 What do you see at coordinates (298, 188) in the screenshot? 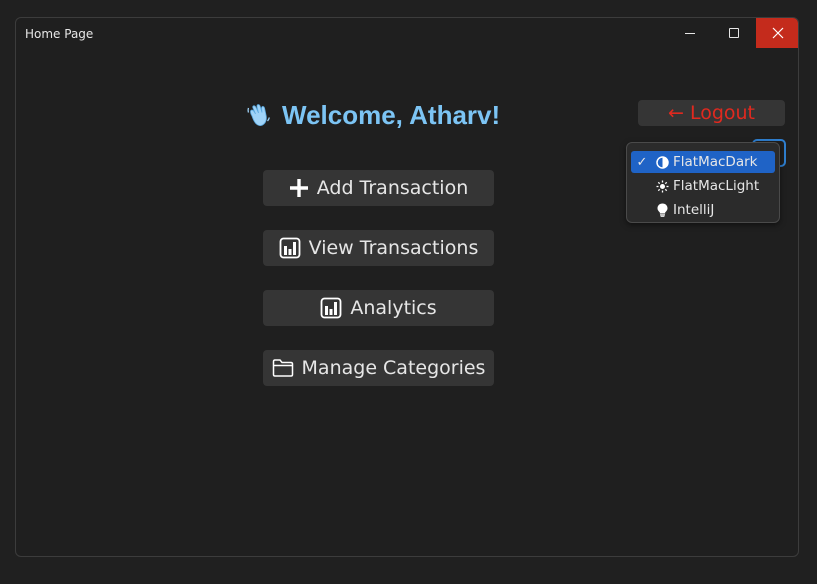
I see `plus-icon` at bounding box center [298, 188].